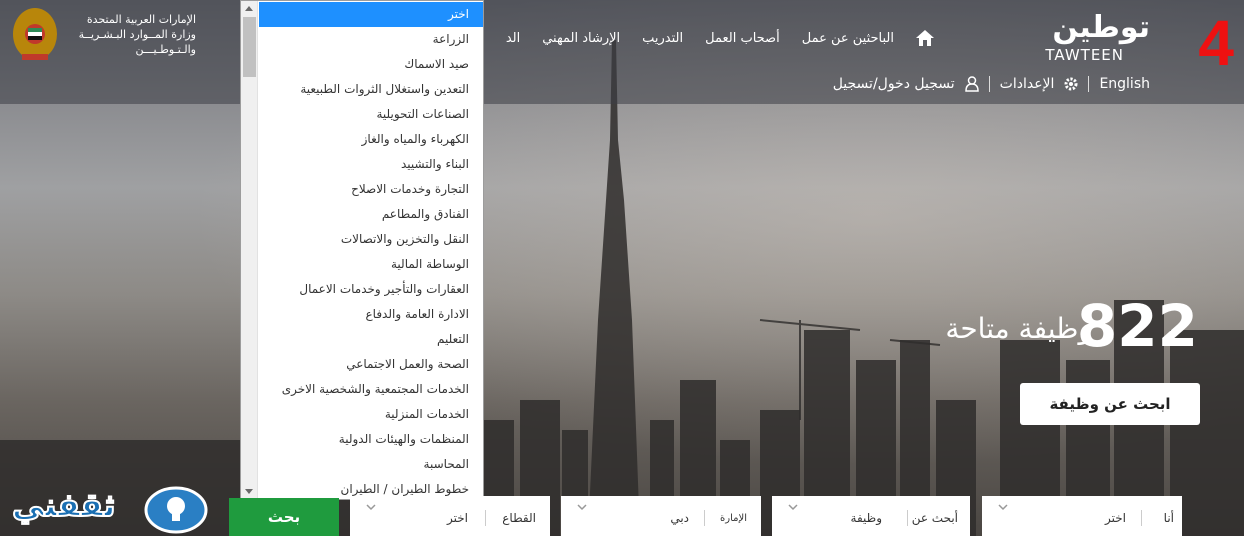 This screenshot has width=1244, height=536. What do you see at coordinates (371, 189) in the screenshot?
I see `dropdown-option: التجارة وخدمات الاصلاح` at bounding box center [371, 189].